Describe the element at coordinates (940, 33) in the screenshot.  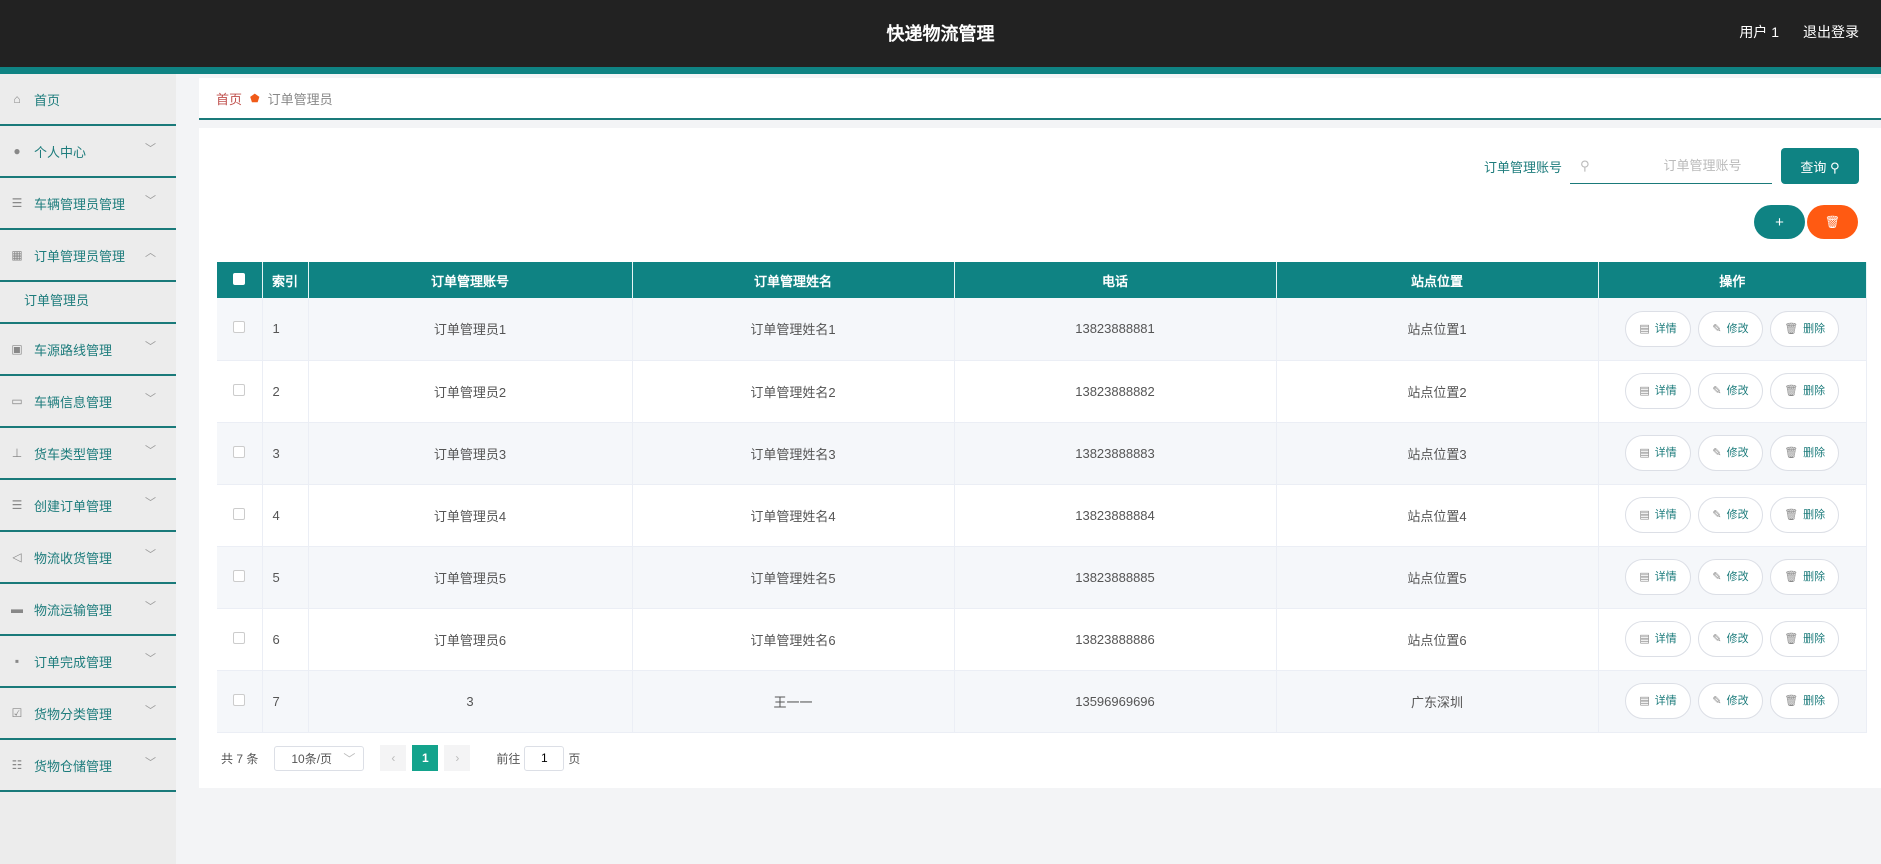
I see `top-header: 快递物流管理 用户 1 退出登录` at that location.